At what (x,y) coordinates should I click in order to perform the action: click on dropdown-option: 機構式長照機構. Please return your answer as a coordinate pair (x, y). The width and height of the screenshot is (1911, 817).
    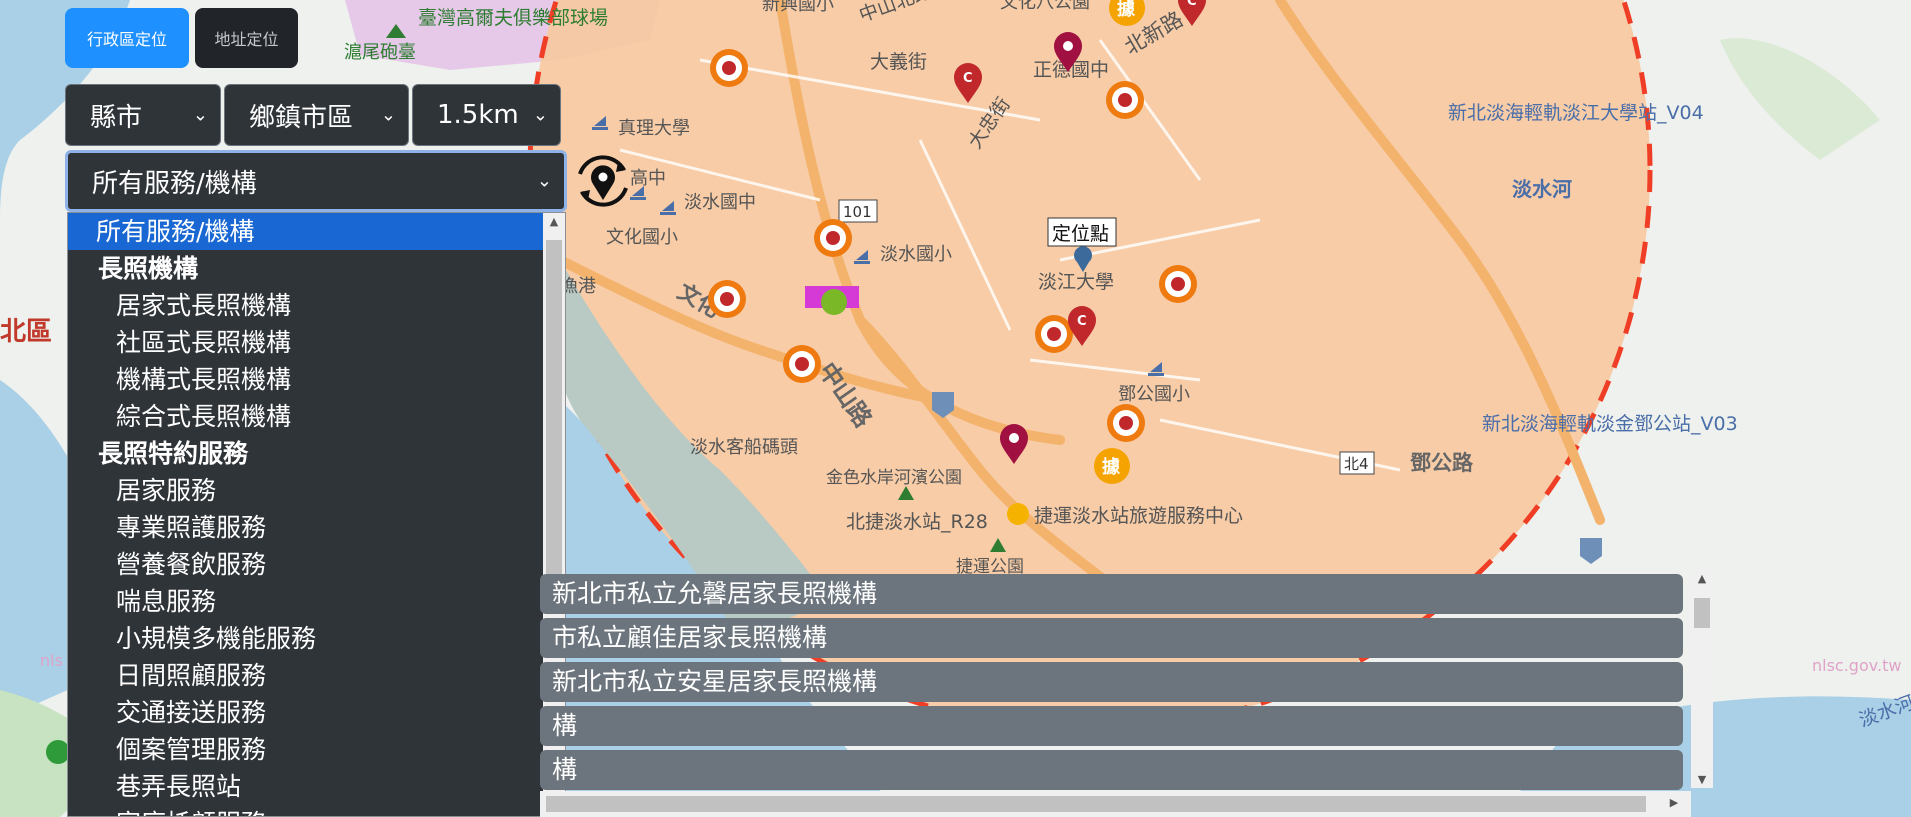
    Looking at the image, I should click on (316, 379).